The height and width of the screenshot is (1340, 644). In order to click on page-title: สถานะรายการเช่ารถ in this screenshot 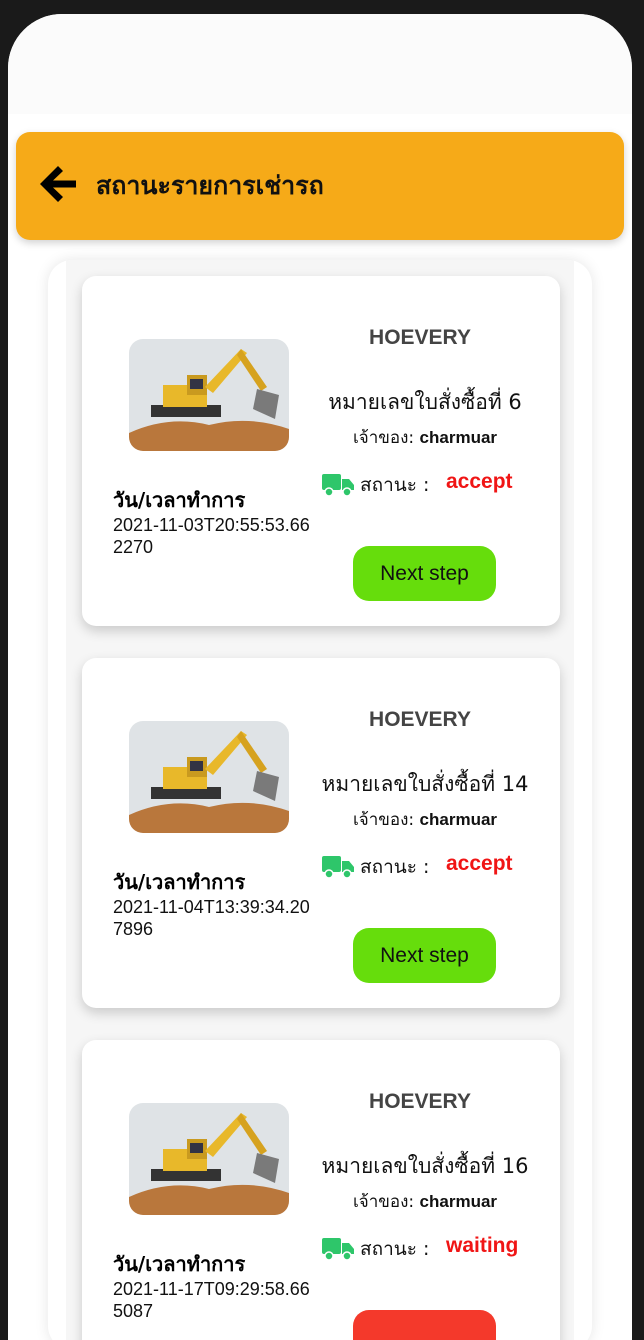, I will do `click(210, 185)`.